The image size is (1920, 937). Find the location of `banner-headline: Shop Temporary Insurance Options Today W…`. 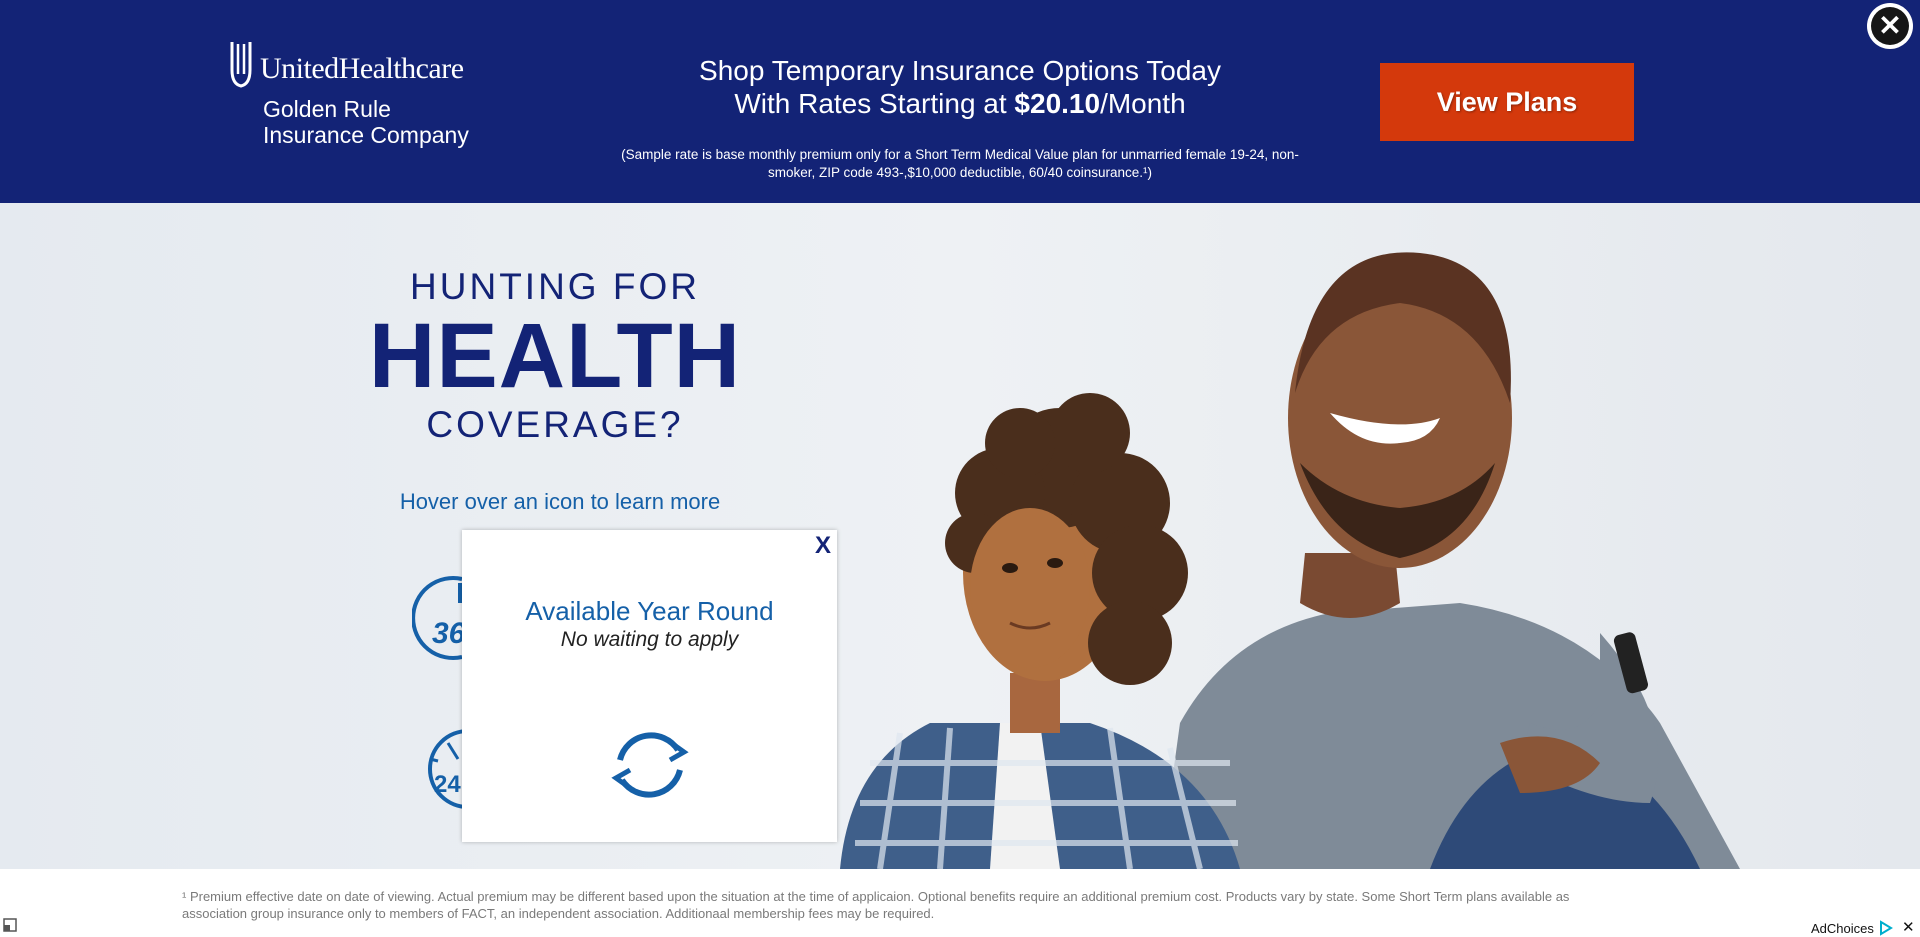

banner-headline: Shop Temporary Insurance Options Today W… is located at coordinates (960, 87).